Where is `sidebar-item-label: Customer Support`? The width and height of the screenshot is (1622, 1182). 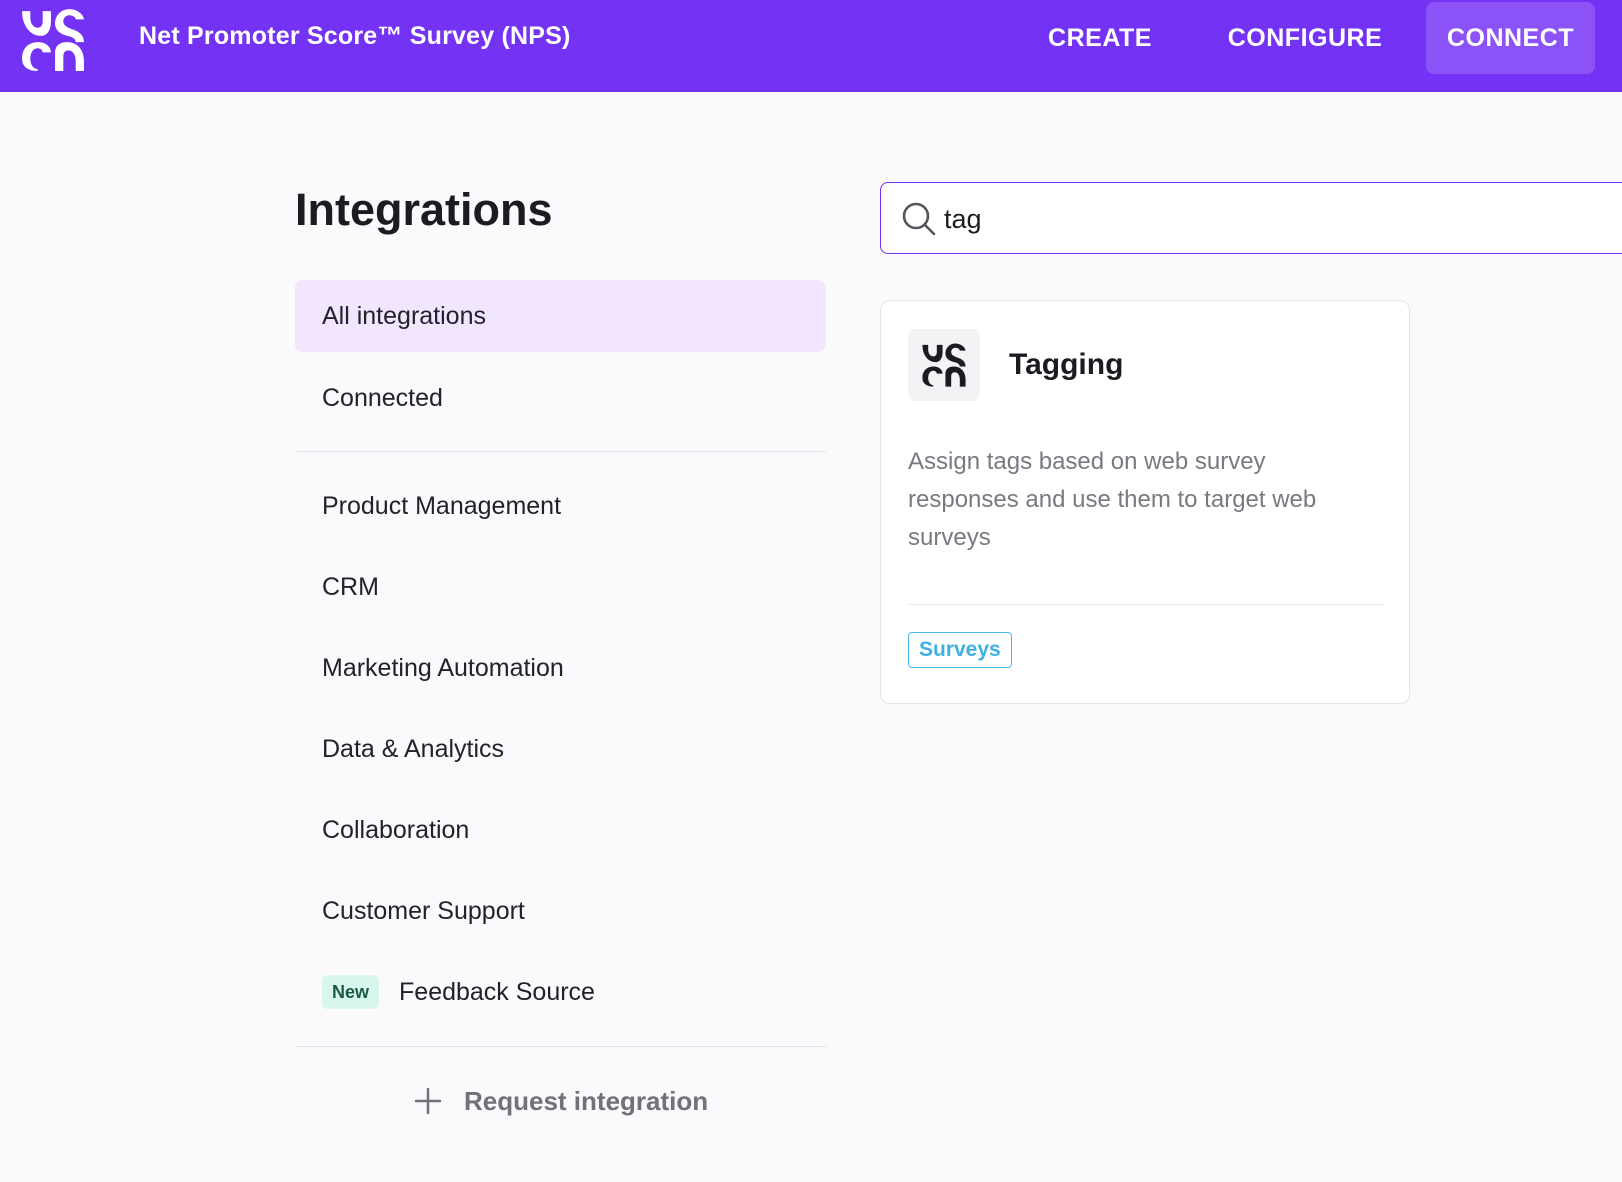 sidebar-item-label: Customer Support is located at coordinates (423, 910).